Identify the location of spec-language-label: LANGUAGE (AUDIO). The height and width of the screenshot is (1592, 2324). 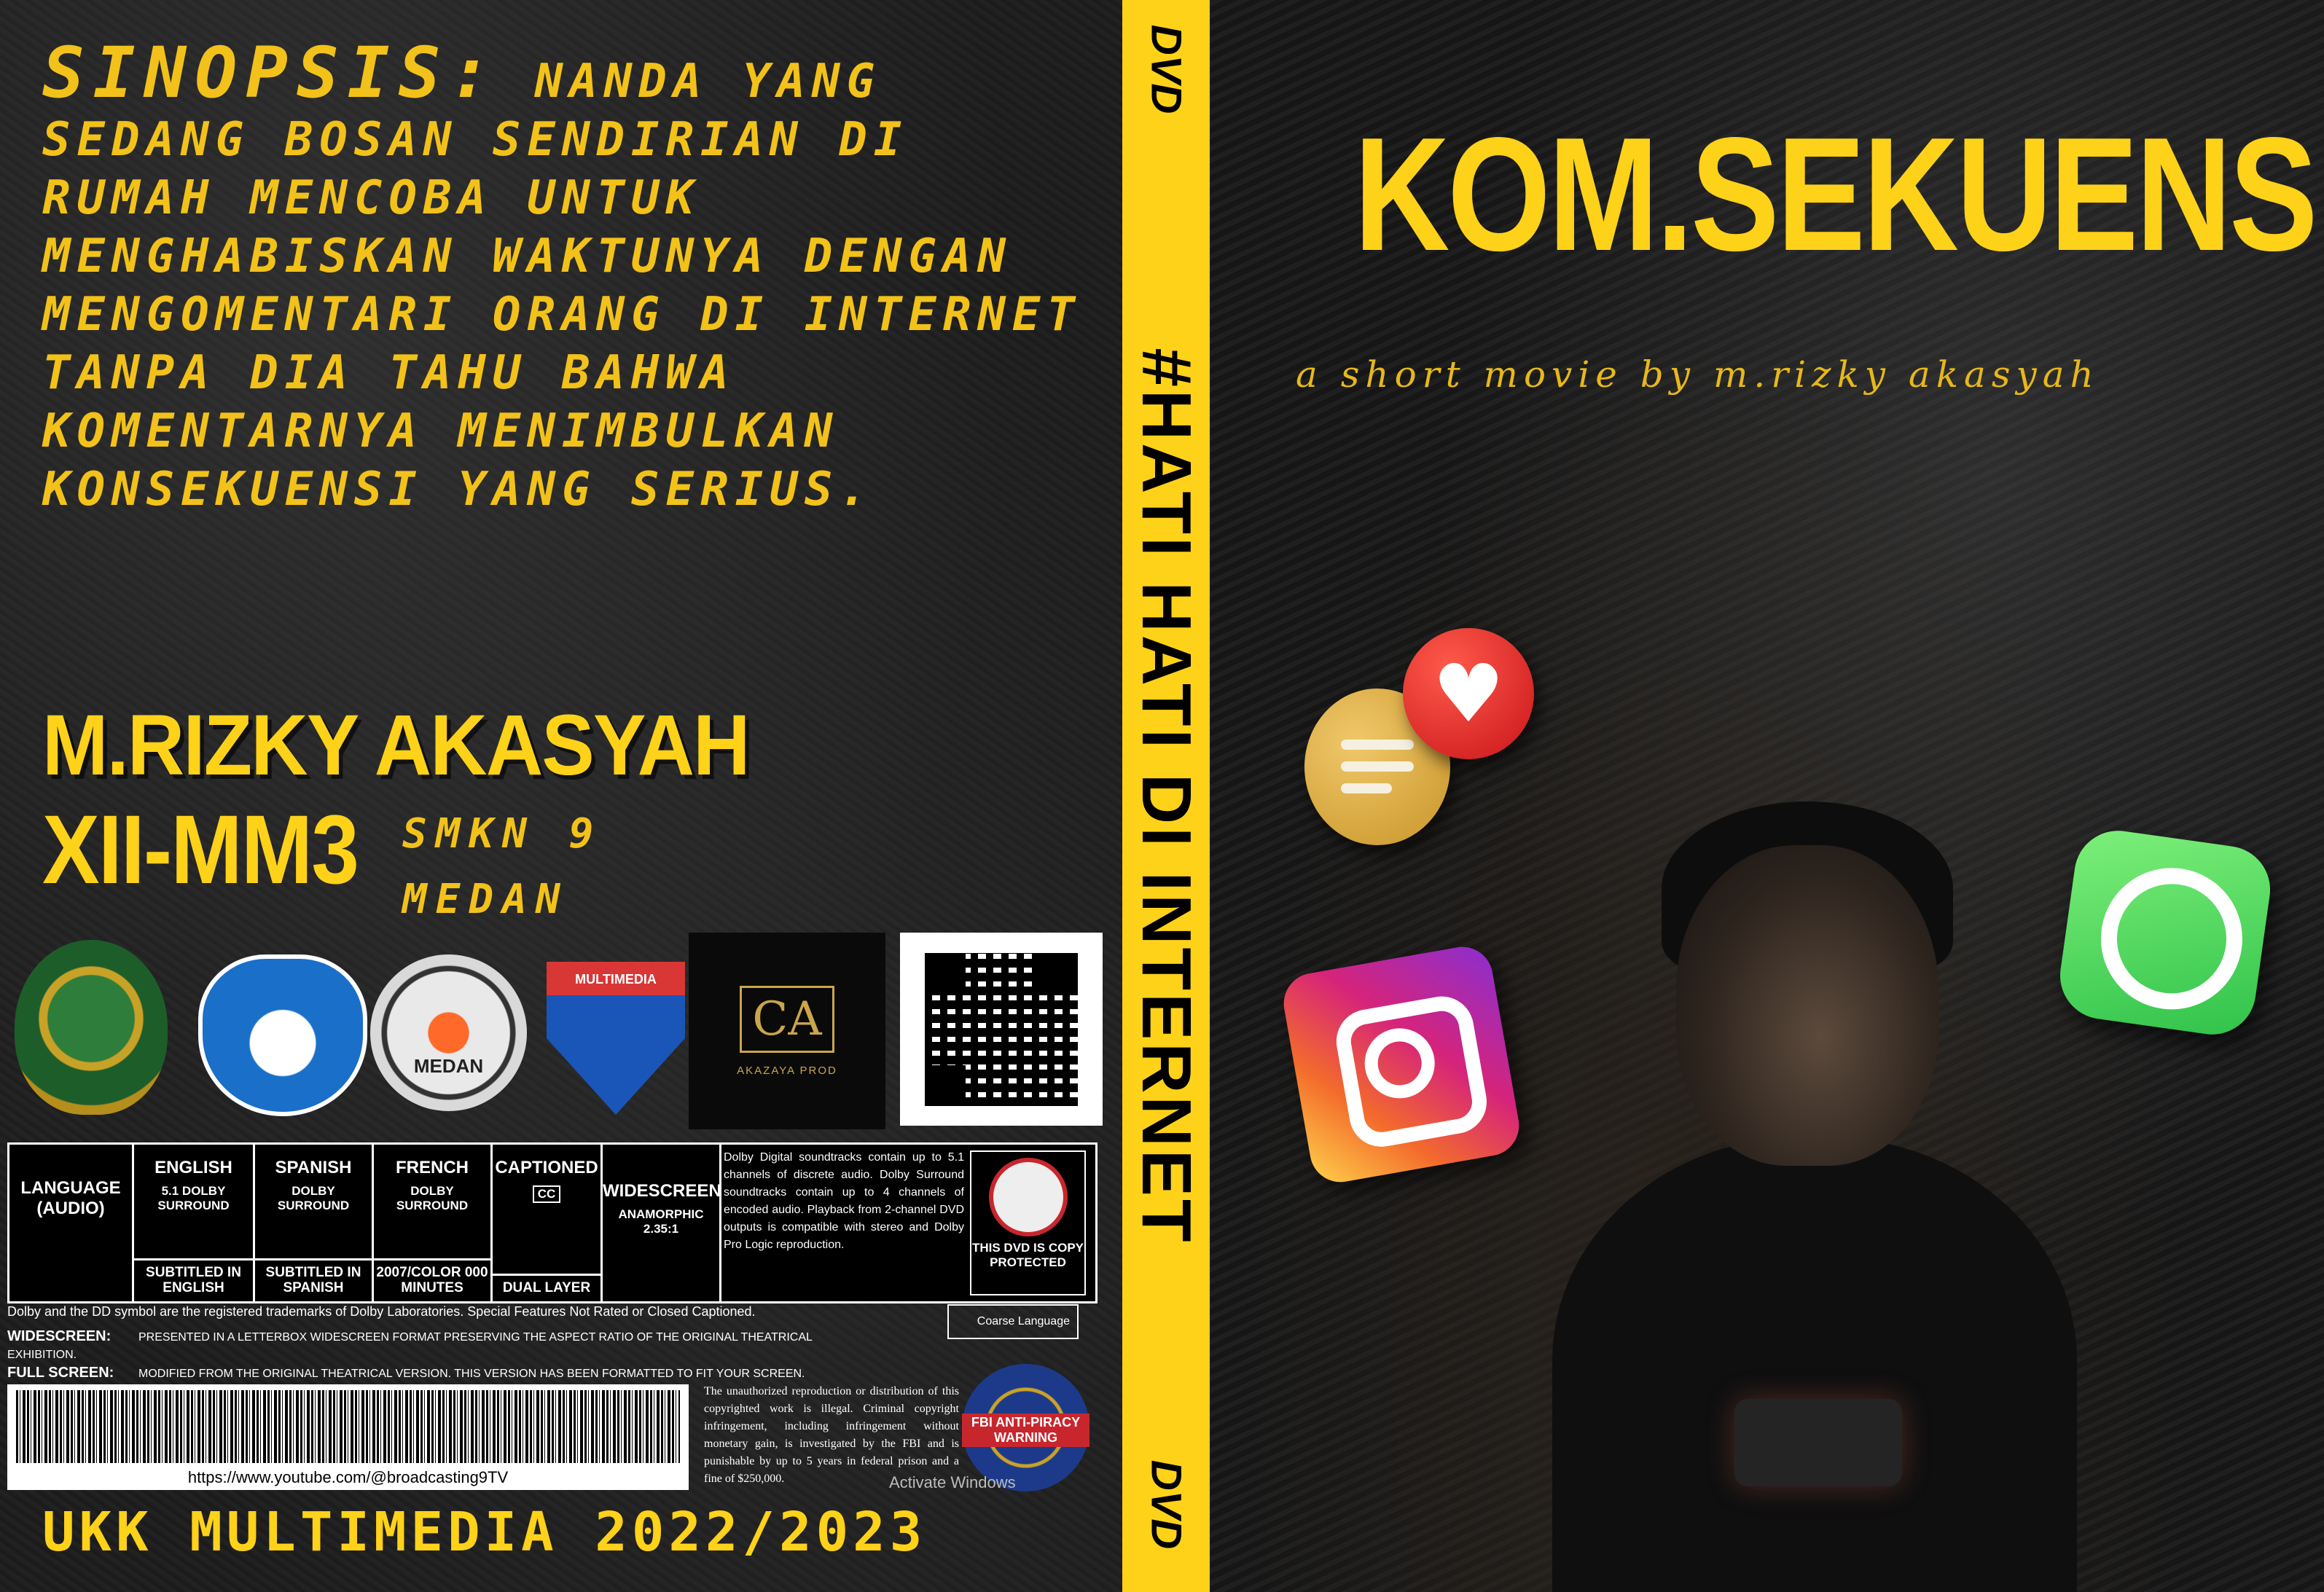
(70, 1198).